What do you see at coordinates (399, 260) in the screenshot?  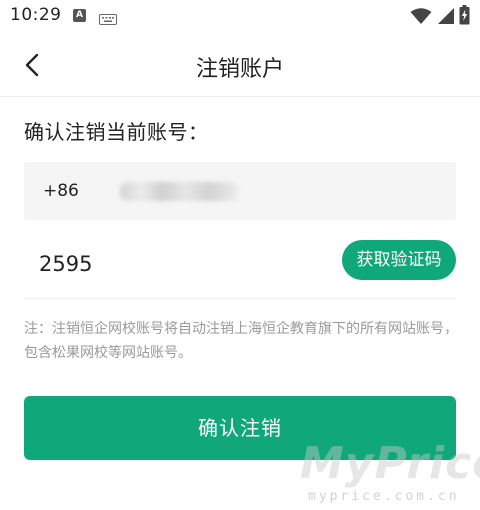 I see `get-code-button: 获取验证码` at bounding box center [399, 260].